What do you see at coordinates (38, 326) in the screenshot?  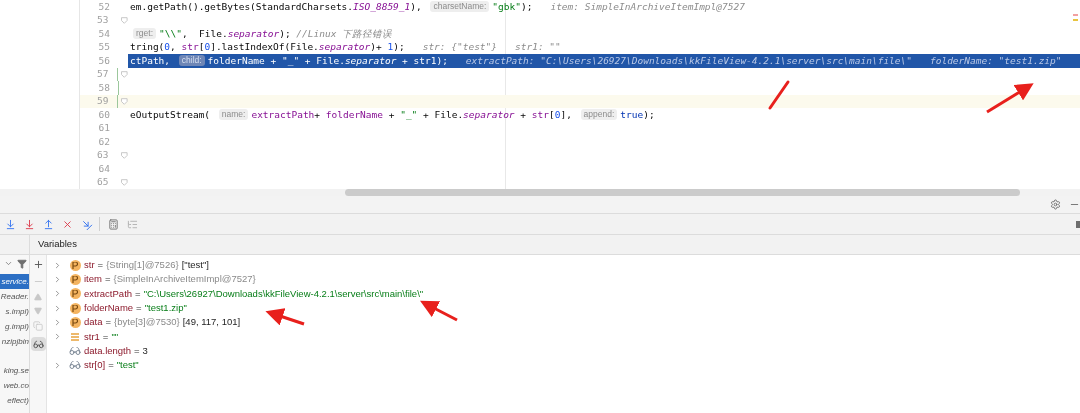 I see `duplicate-icon` at bounding box center [38, 326].